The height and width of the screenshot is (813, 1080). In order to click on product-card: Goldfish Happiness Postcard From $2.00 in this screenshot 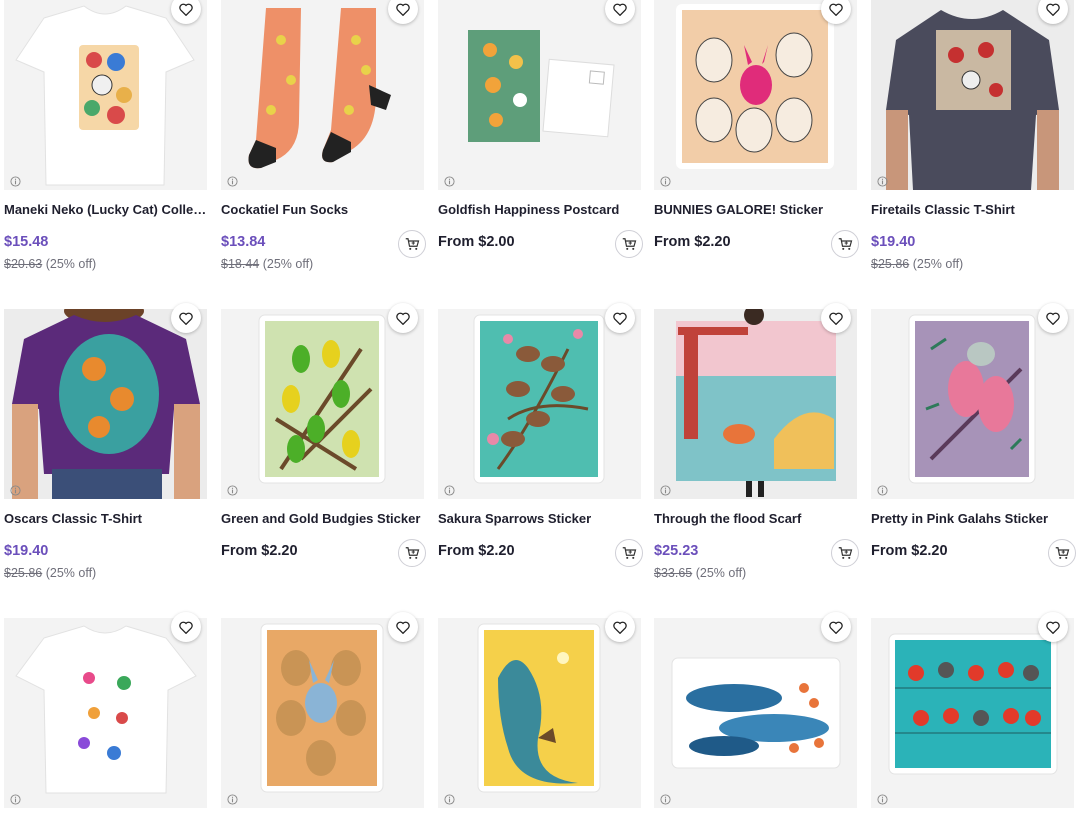, I will do `click(540, 129)`.